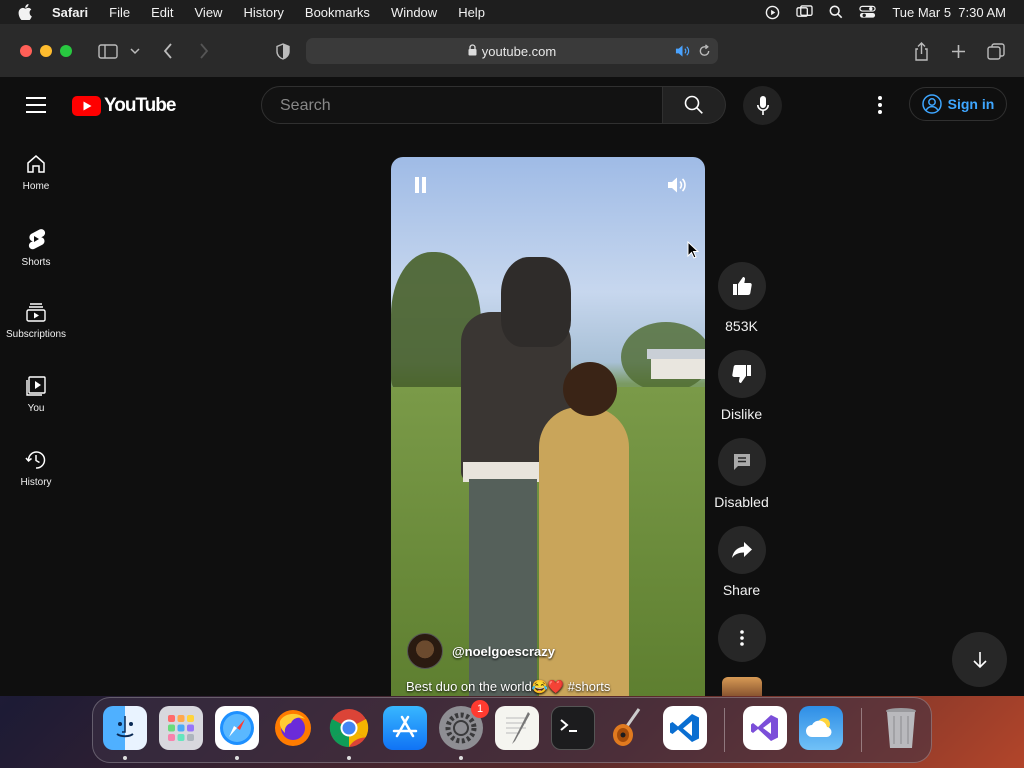 Image resolution: width=1024 pixels, height=768 pixels. What do you see at coordinates (536, 302) in the screenshot?
I see `video-frame-person-hood` at bounding box center [536, 302].